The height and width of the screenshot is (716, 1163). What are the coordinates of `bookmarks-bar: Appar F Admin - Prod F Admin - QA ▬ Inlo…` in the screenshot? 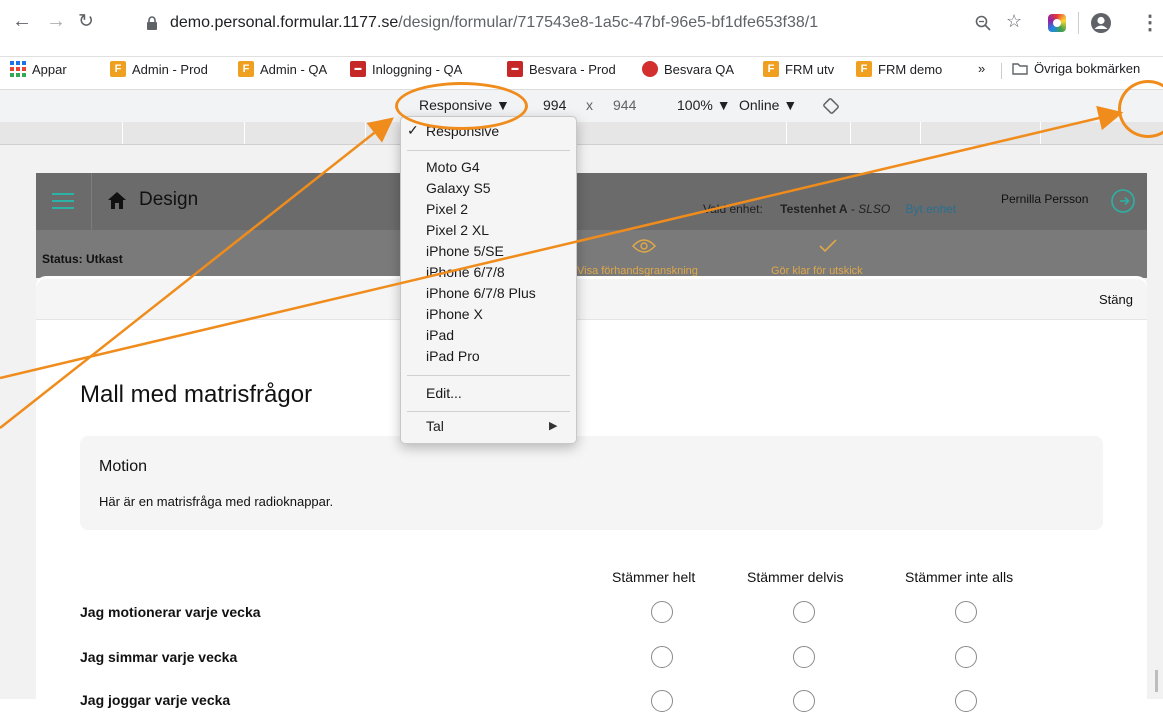 It's located at (581, 70).